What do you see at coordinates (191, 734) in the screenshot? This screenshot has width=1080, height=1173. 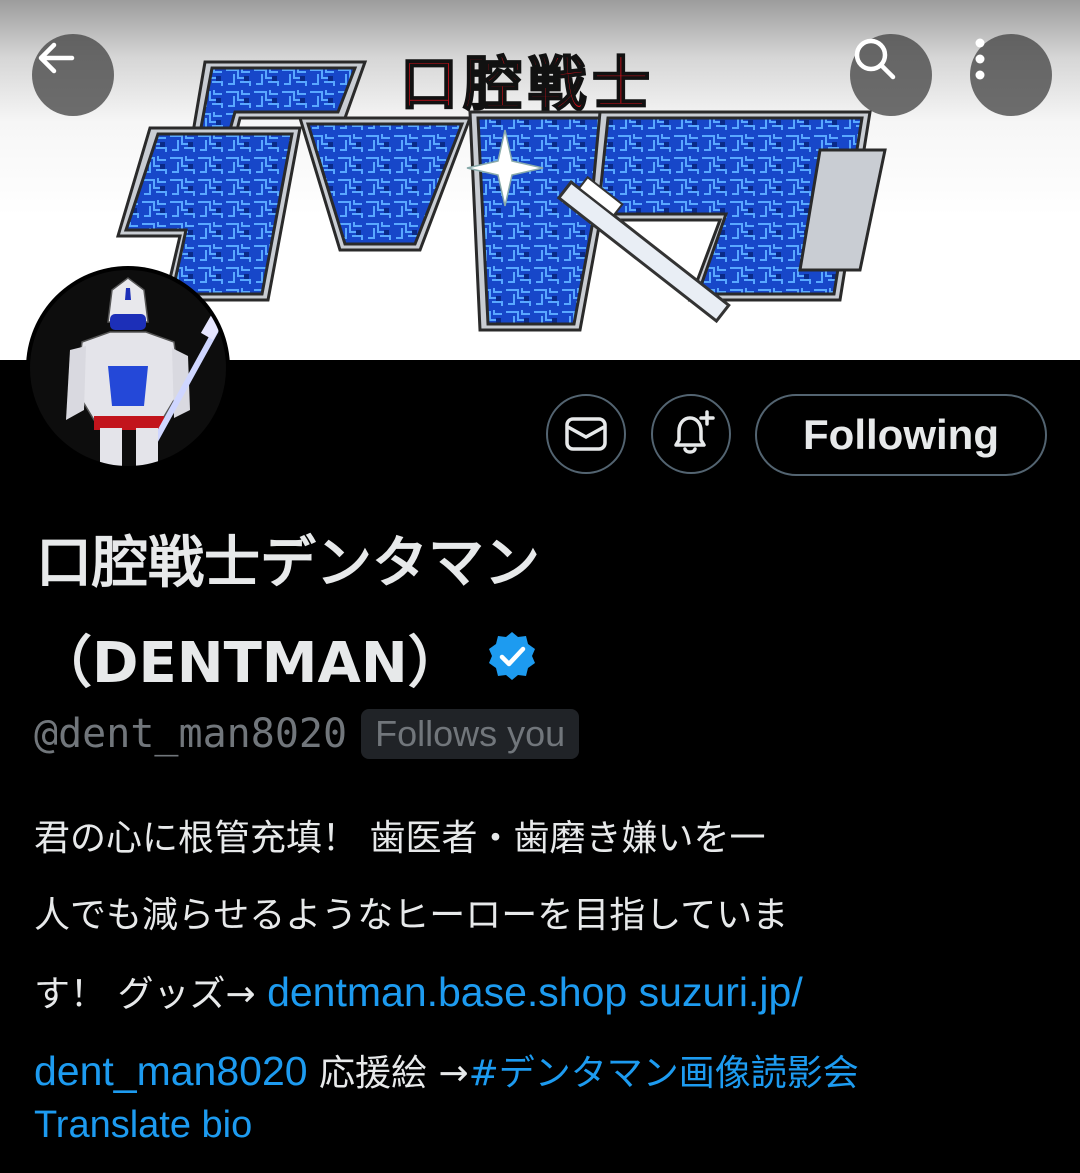 I see `user-handle: @dent_man8020` at bounding box center [191, 734].